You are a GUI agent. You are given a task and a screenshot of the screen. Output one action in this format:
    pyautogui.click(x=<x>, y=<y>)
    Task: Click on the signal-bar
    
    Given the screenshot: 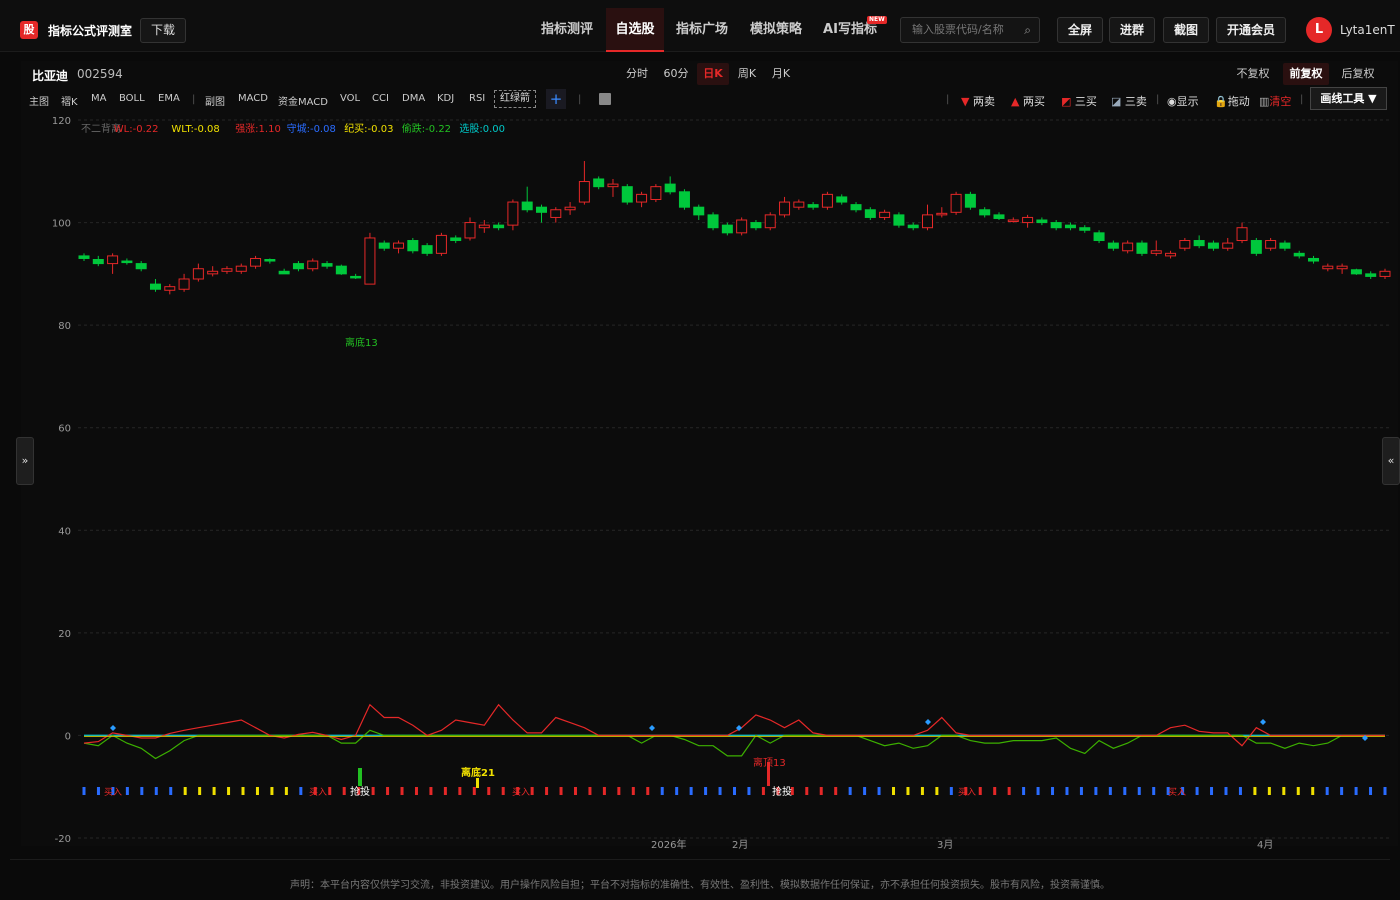 What is the action you would take?
    pyautogui.click(x=477, y=783)
    